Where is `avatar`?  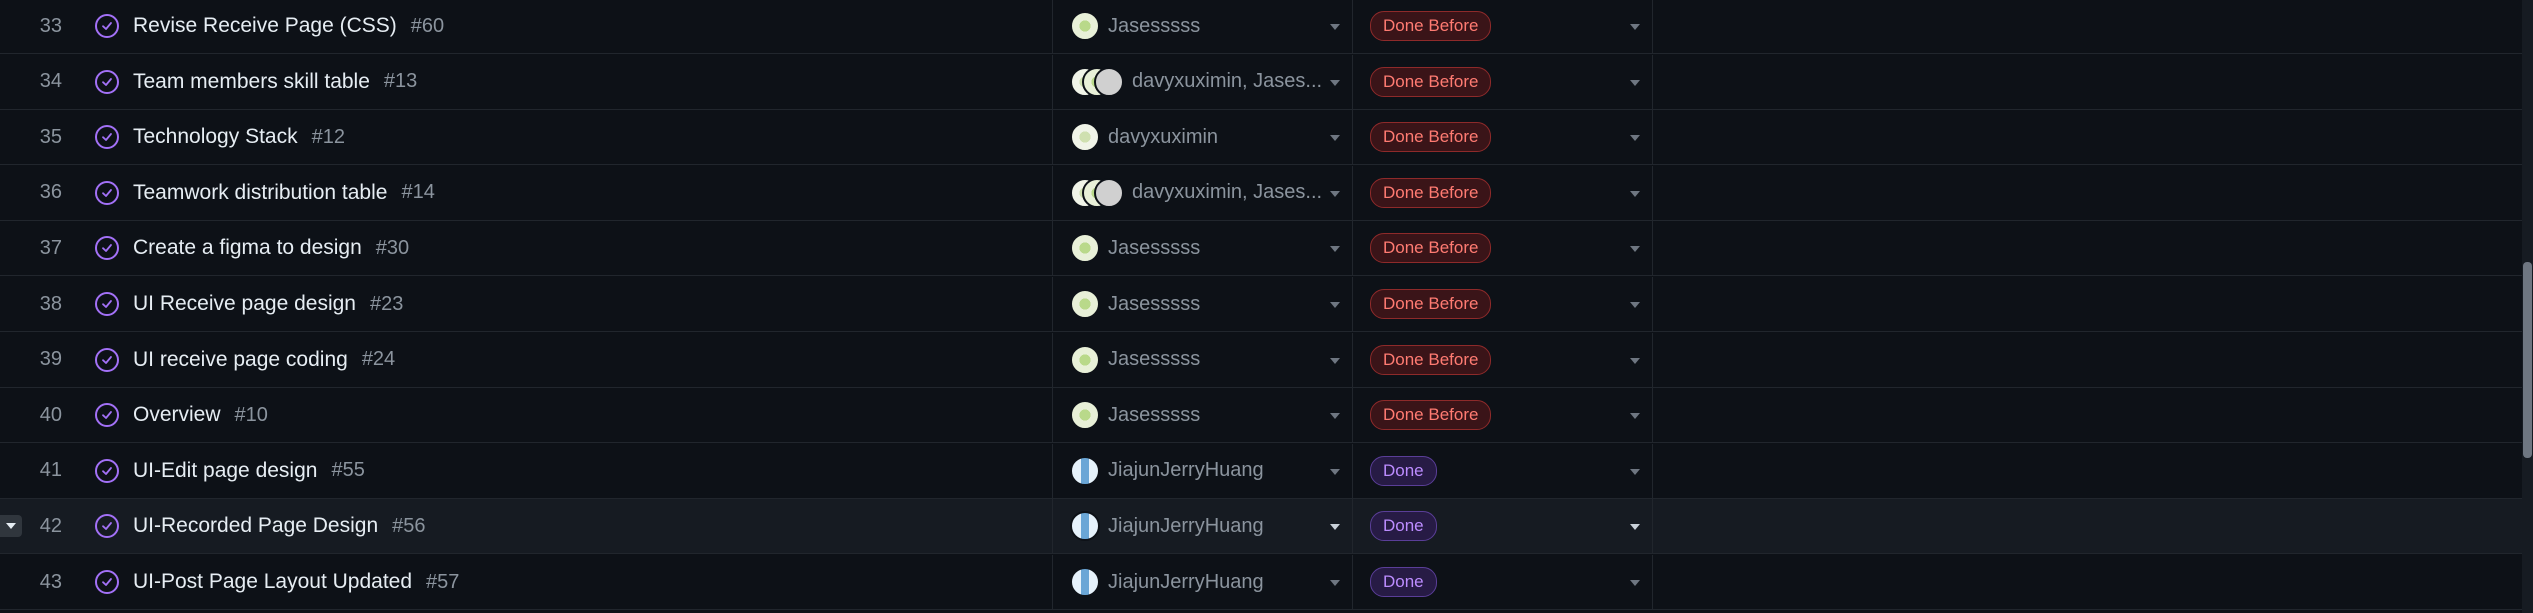
avatar is located at coordinates (1109, 192).